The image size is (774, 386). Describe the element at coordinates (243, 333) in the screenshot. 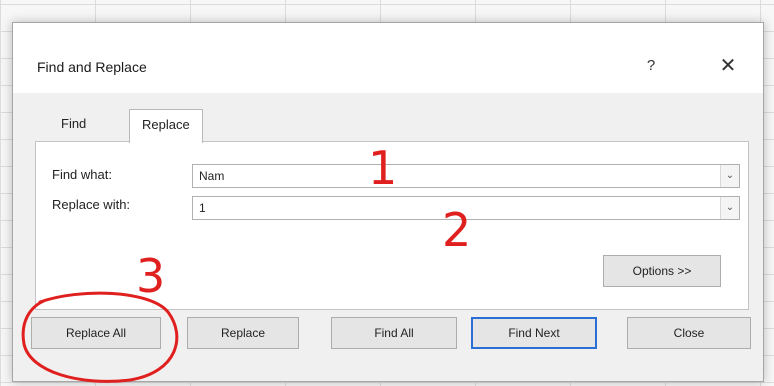

I see `replace-button: Replace` at that location.